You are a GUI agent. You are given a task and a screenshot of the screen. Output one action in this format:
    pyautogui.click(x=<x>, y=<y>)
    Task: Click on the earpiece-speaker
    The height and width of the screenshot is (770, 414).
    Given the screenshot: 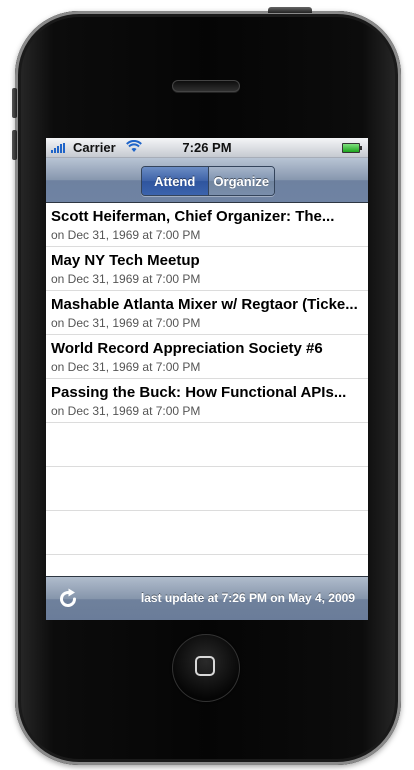 What is the action you would take?
    pyautogui.click(x=206, y=86)
    